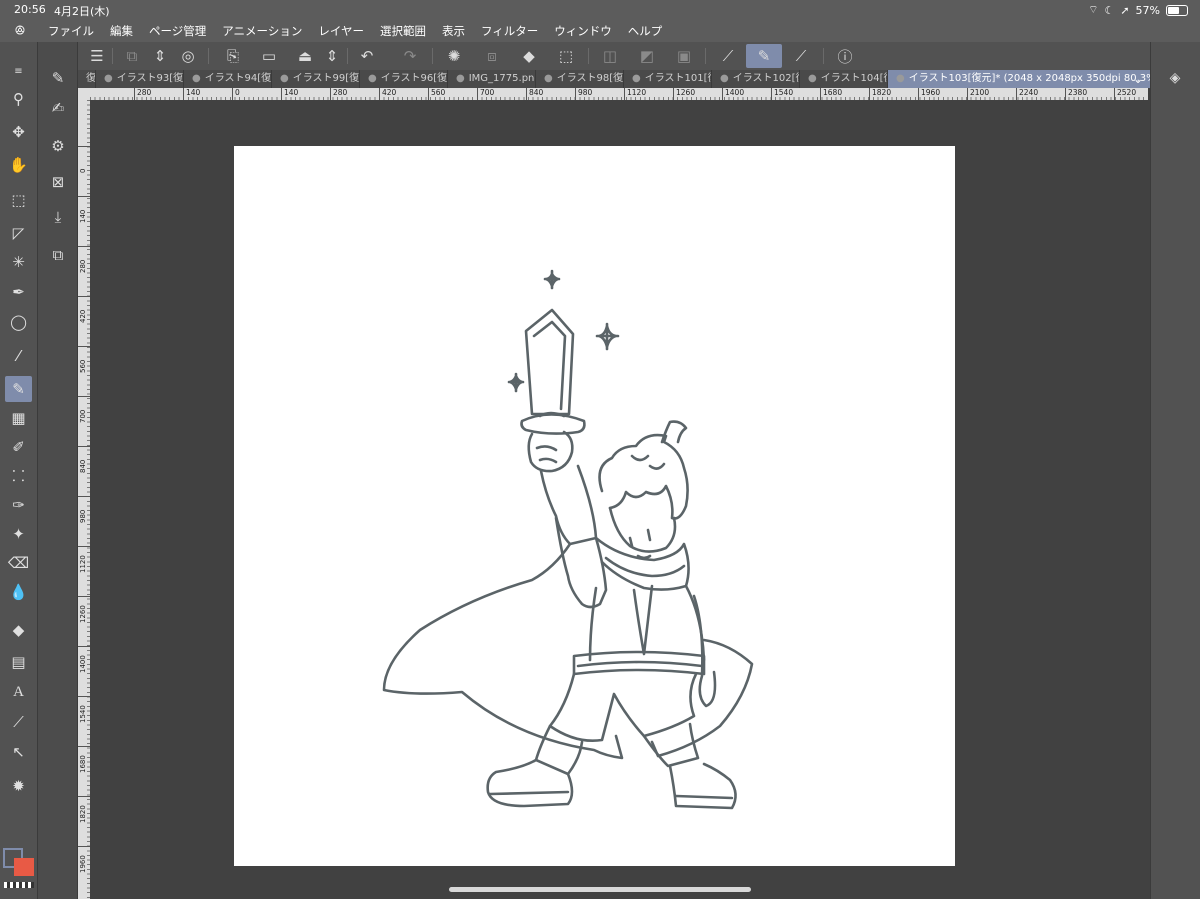  I want to click on selection-tool-icon: ◸, so click(18, 233).